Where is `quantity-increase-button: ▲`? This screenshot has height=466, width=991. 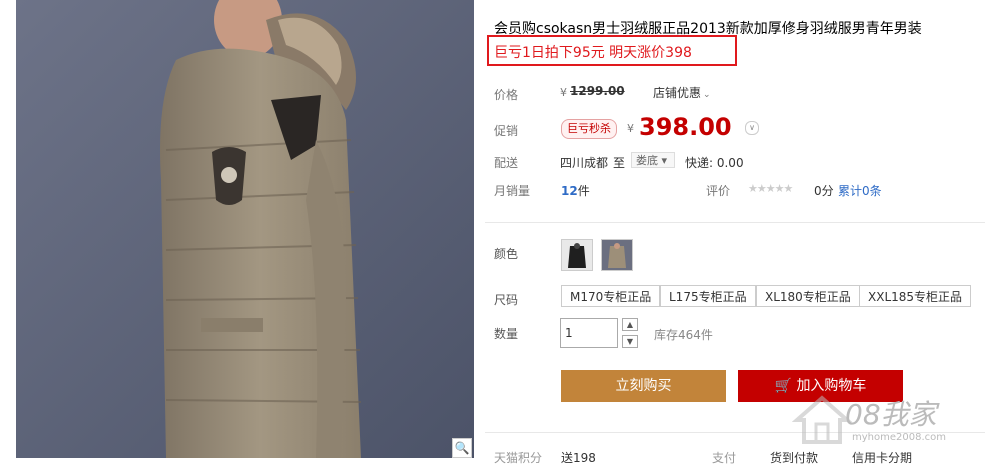 quantity-increase-button: ▲ is located at coordinates (630, 324).